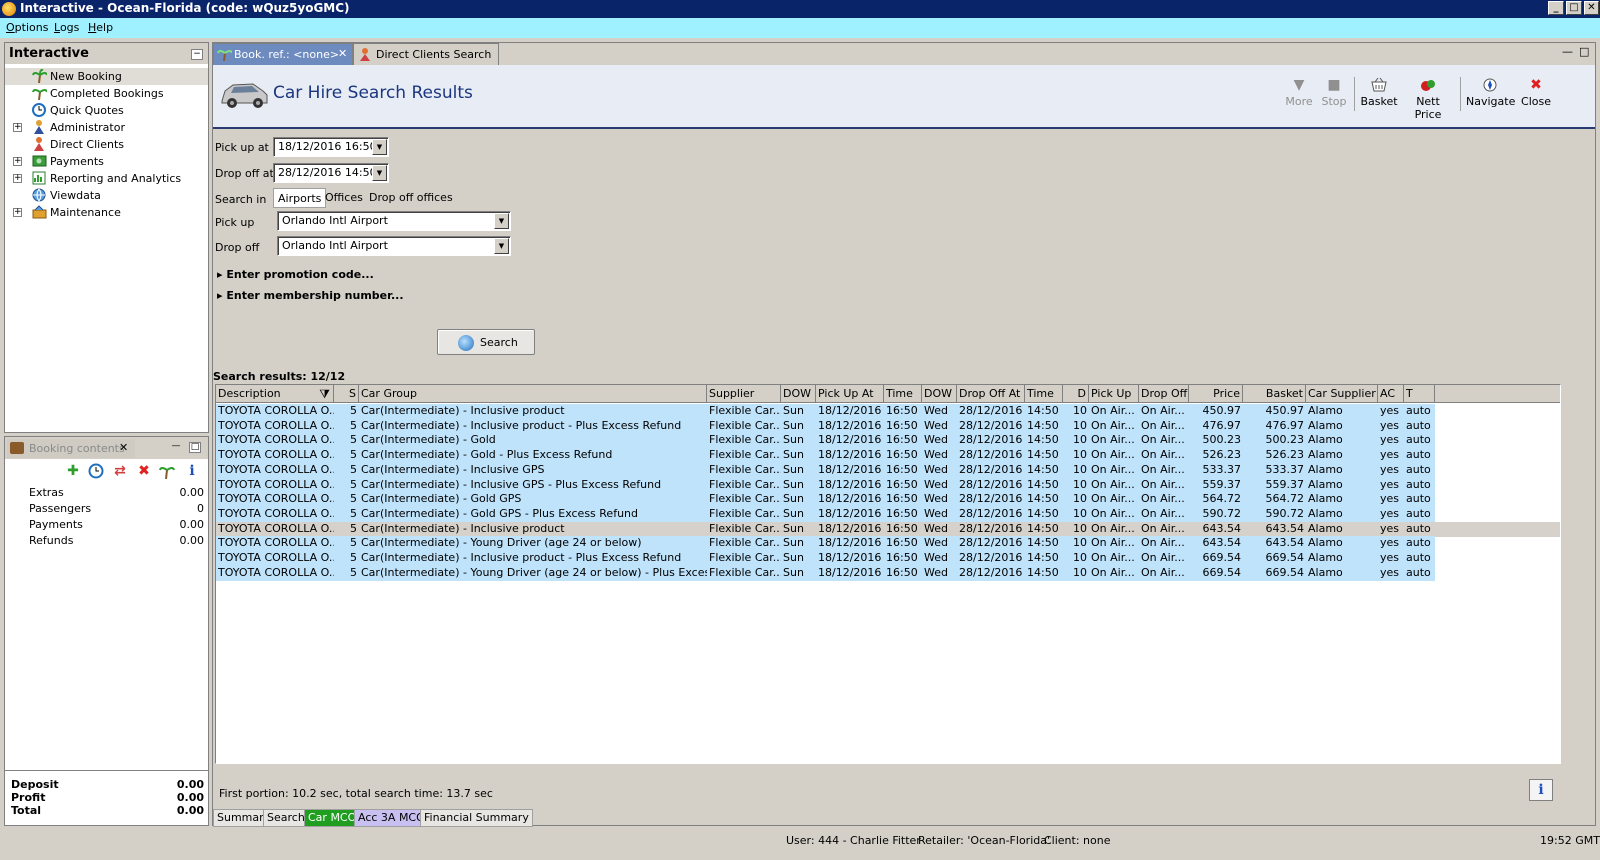  Describe the element at coordinates (411, 198) in the screenshot. I see `segment-drop-off-offices: Drop off offices` at that location.